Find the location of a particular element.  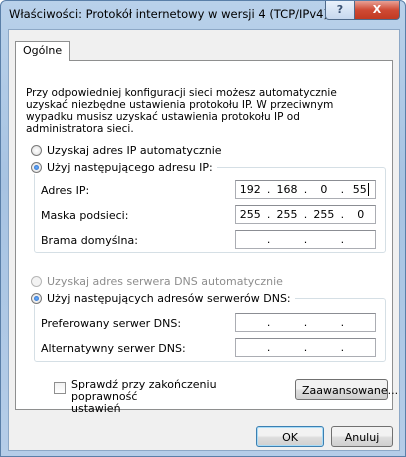

ip-address-octet-4-value: 55 is located at coordinates (360, 189).